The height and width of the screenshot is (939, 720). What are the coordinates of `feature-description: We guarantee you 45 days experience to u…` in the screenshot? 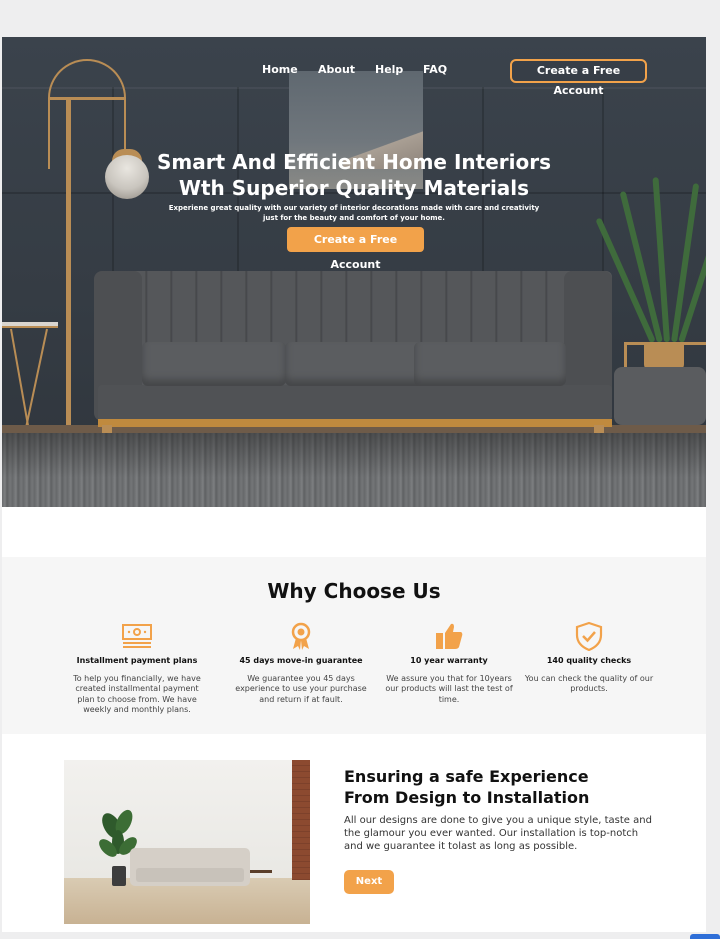 It's located at (301, 689).